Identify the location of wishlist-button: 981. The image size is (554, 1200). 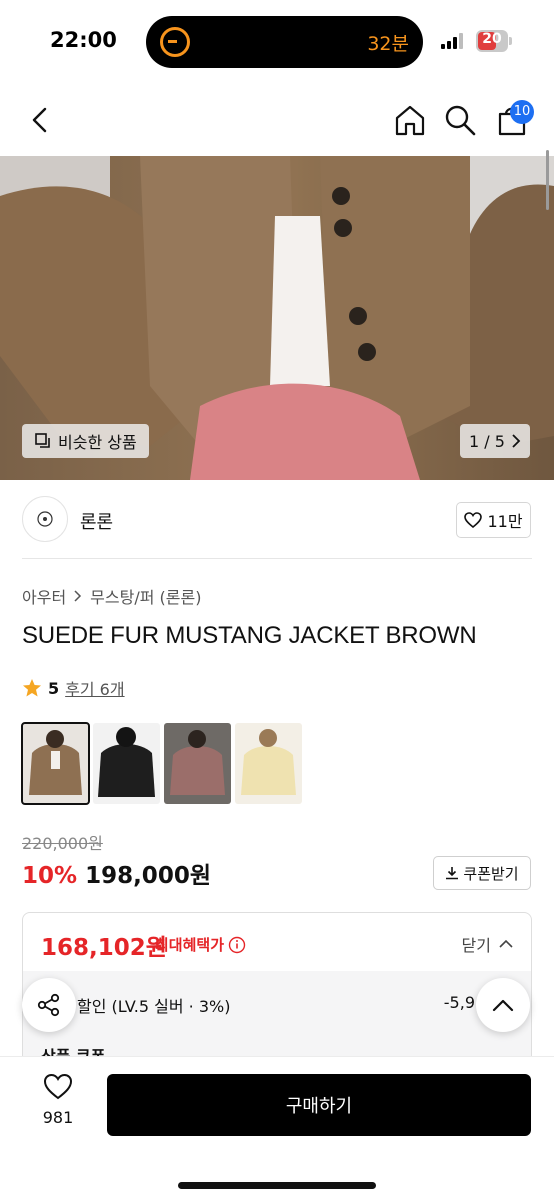
(58, 1100).